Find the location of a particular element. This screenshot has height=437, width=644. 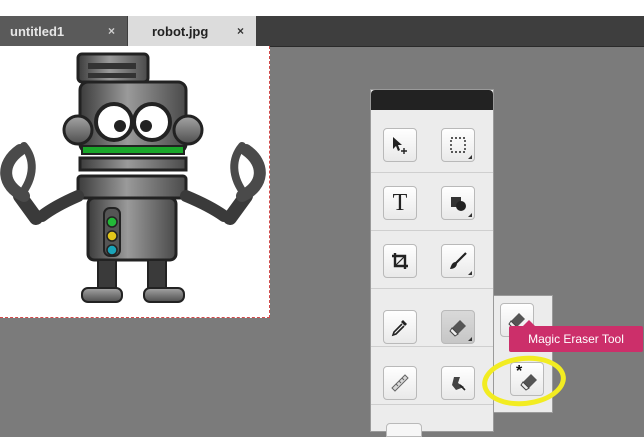

shape-tool-button is located at coordinates (458, 203).